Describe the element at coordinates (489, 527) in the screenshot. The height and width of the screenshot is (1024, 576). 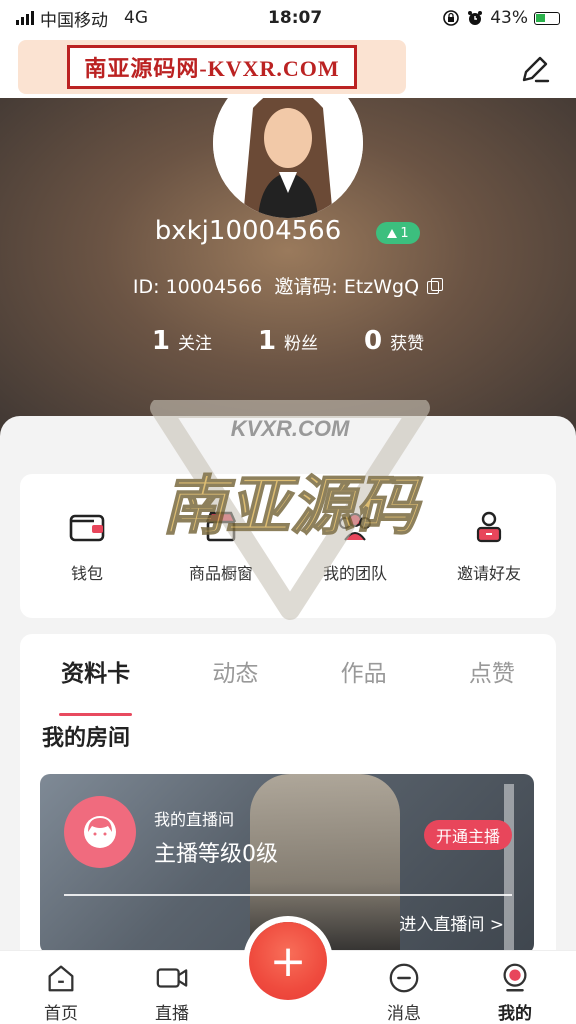
I see `invite-icon` at that location.